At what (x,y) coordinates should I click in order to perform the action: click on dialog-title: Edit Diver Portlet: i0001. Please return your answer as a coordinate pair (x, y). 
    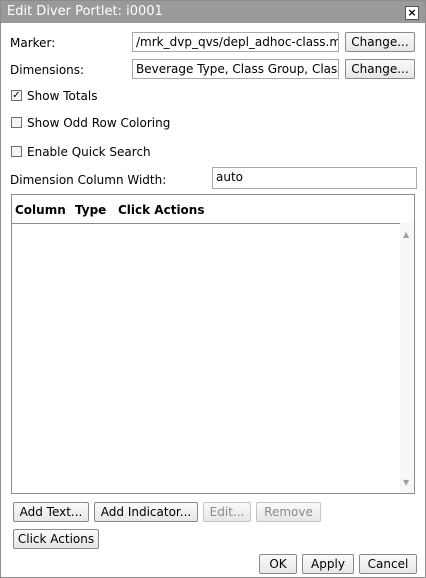
    Looking at the image, I should click on (85, 11).